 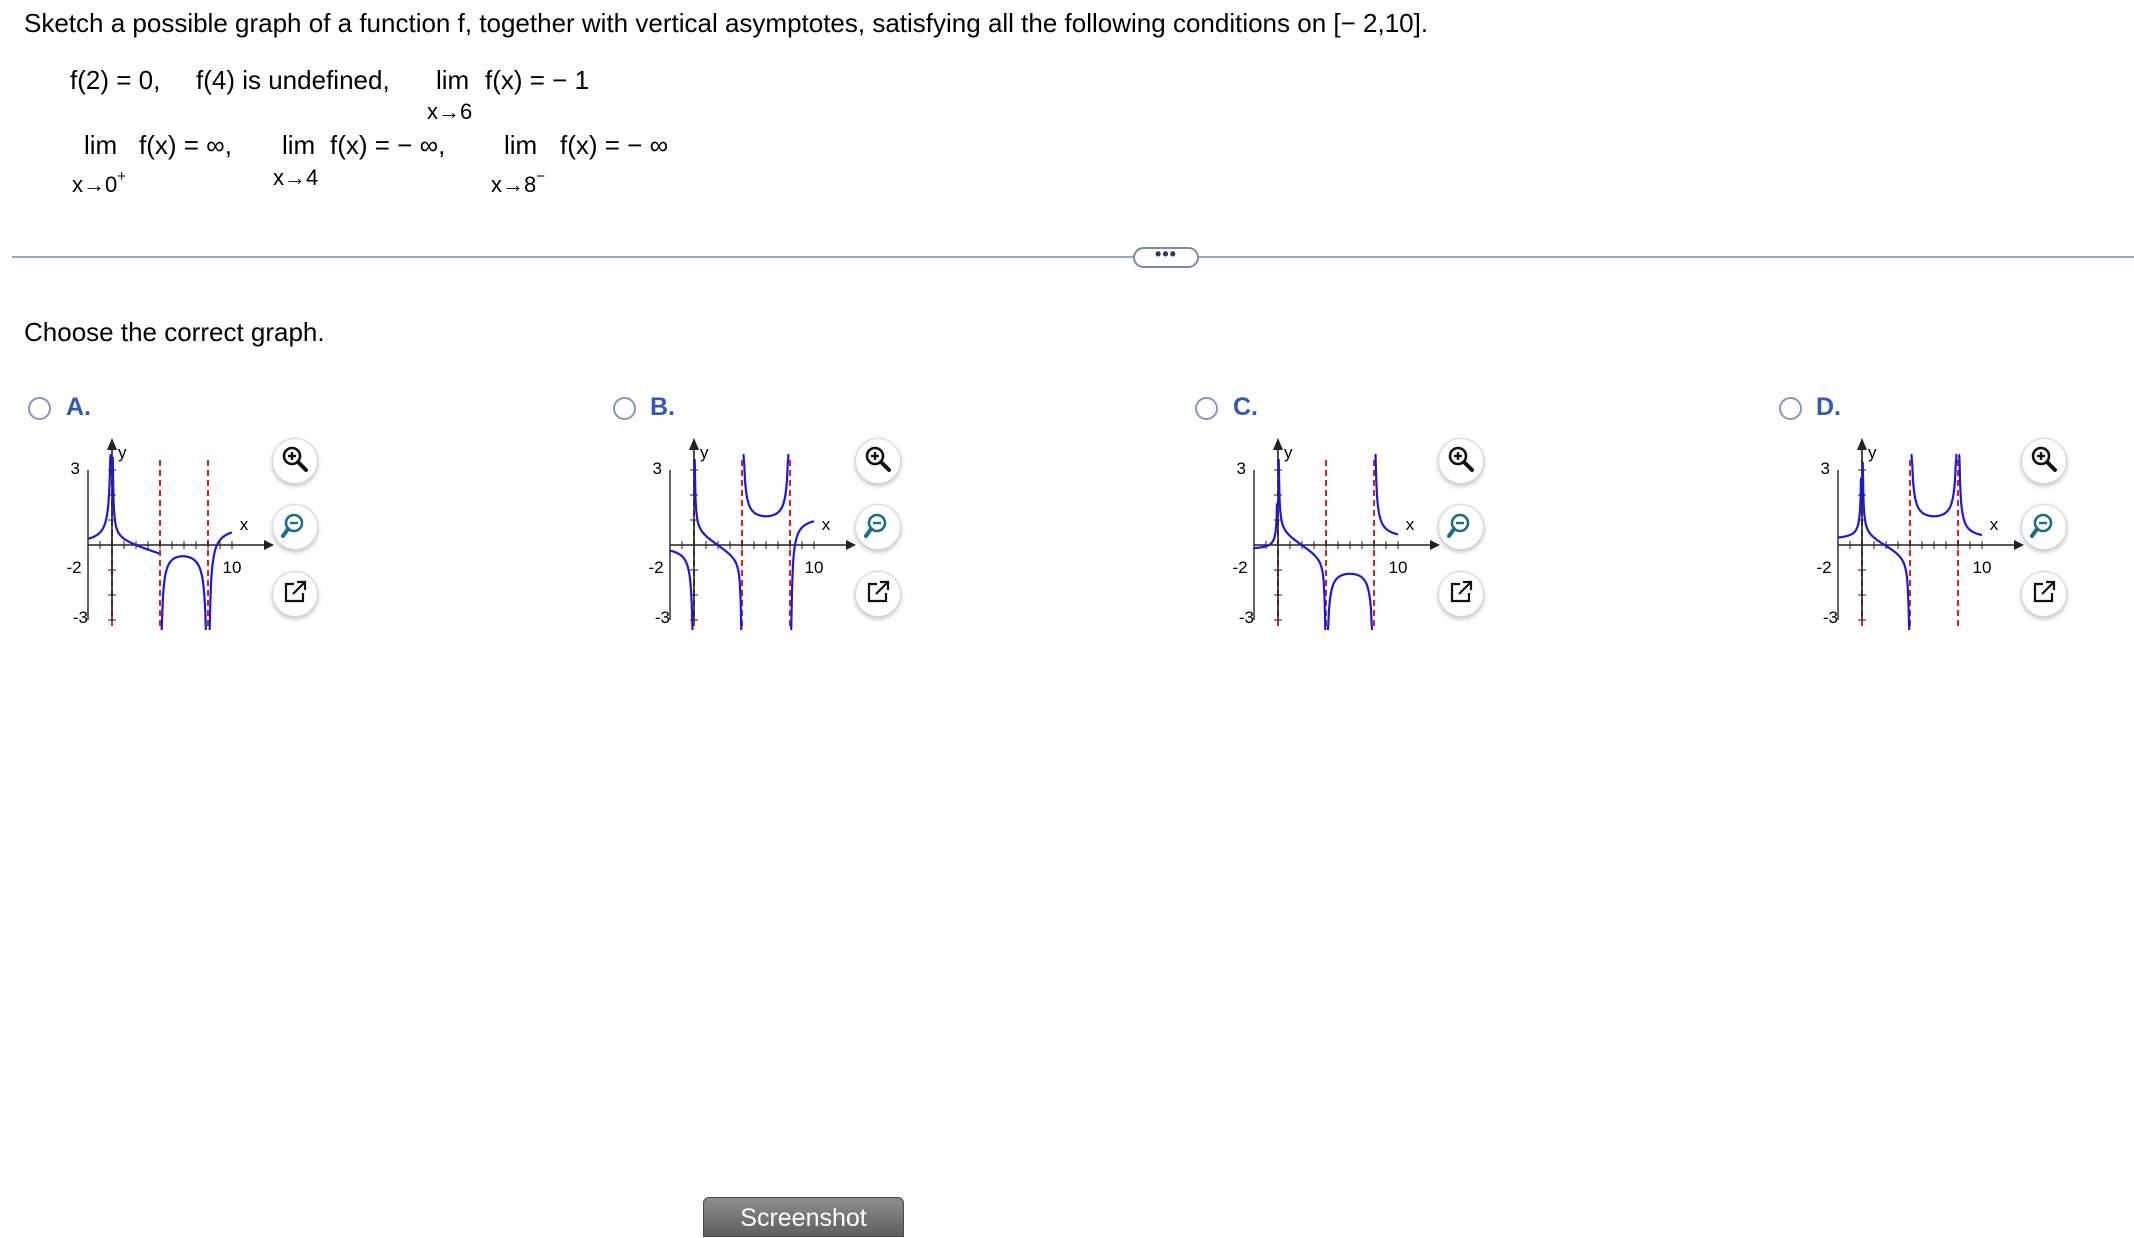 I want to click on option-c-popout-button, so click(x=1461, y=594).